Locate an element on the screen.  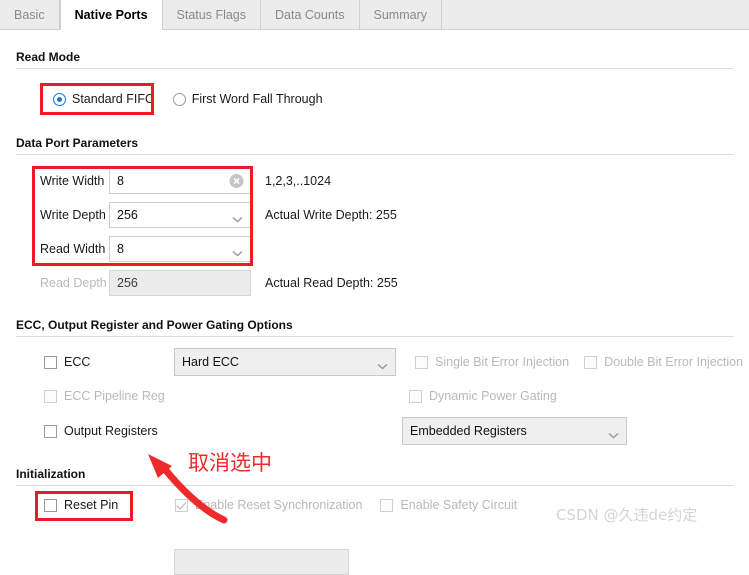
write-depth-hint: Actual Write Depth: 255 is located at coordinates (331, 215).